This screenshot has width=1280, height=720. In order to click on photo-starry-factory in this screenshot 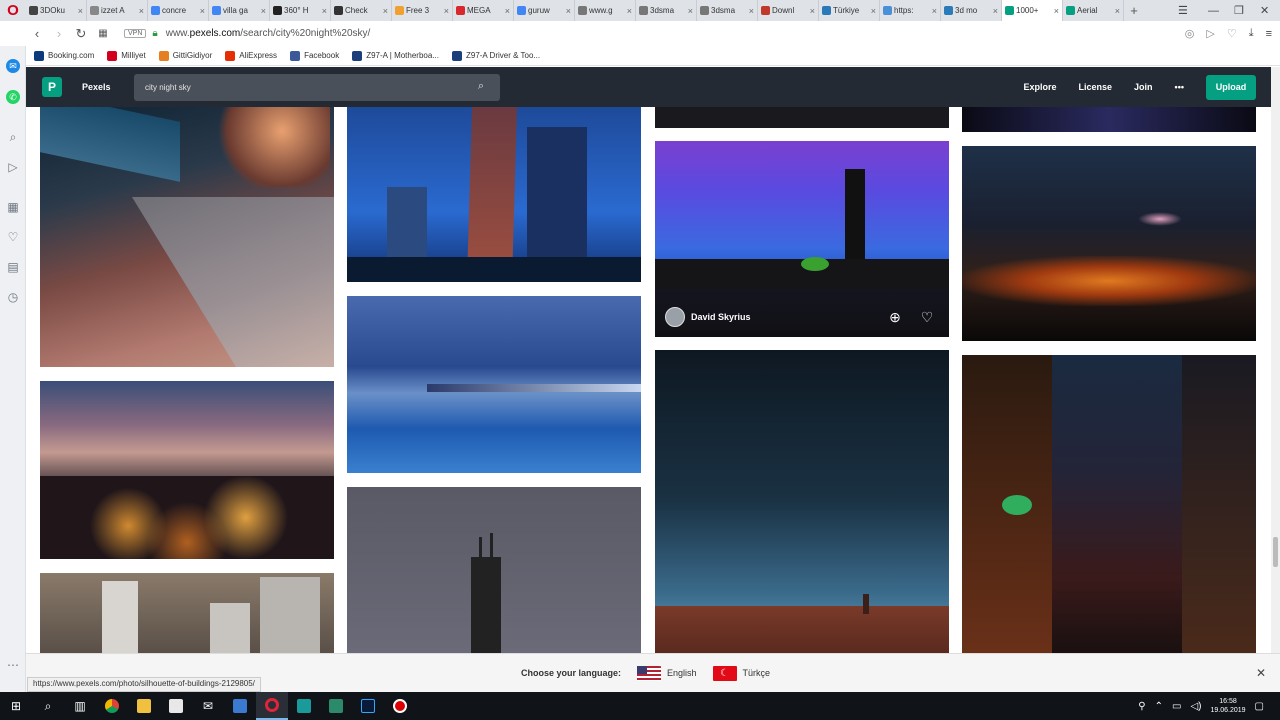, I will do `click(802, 501)`.